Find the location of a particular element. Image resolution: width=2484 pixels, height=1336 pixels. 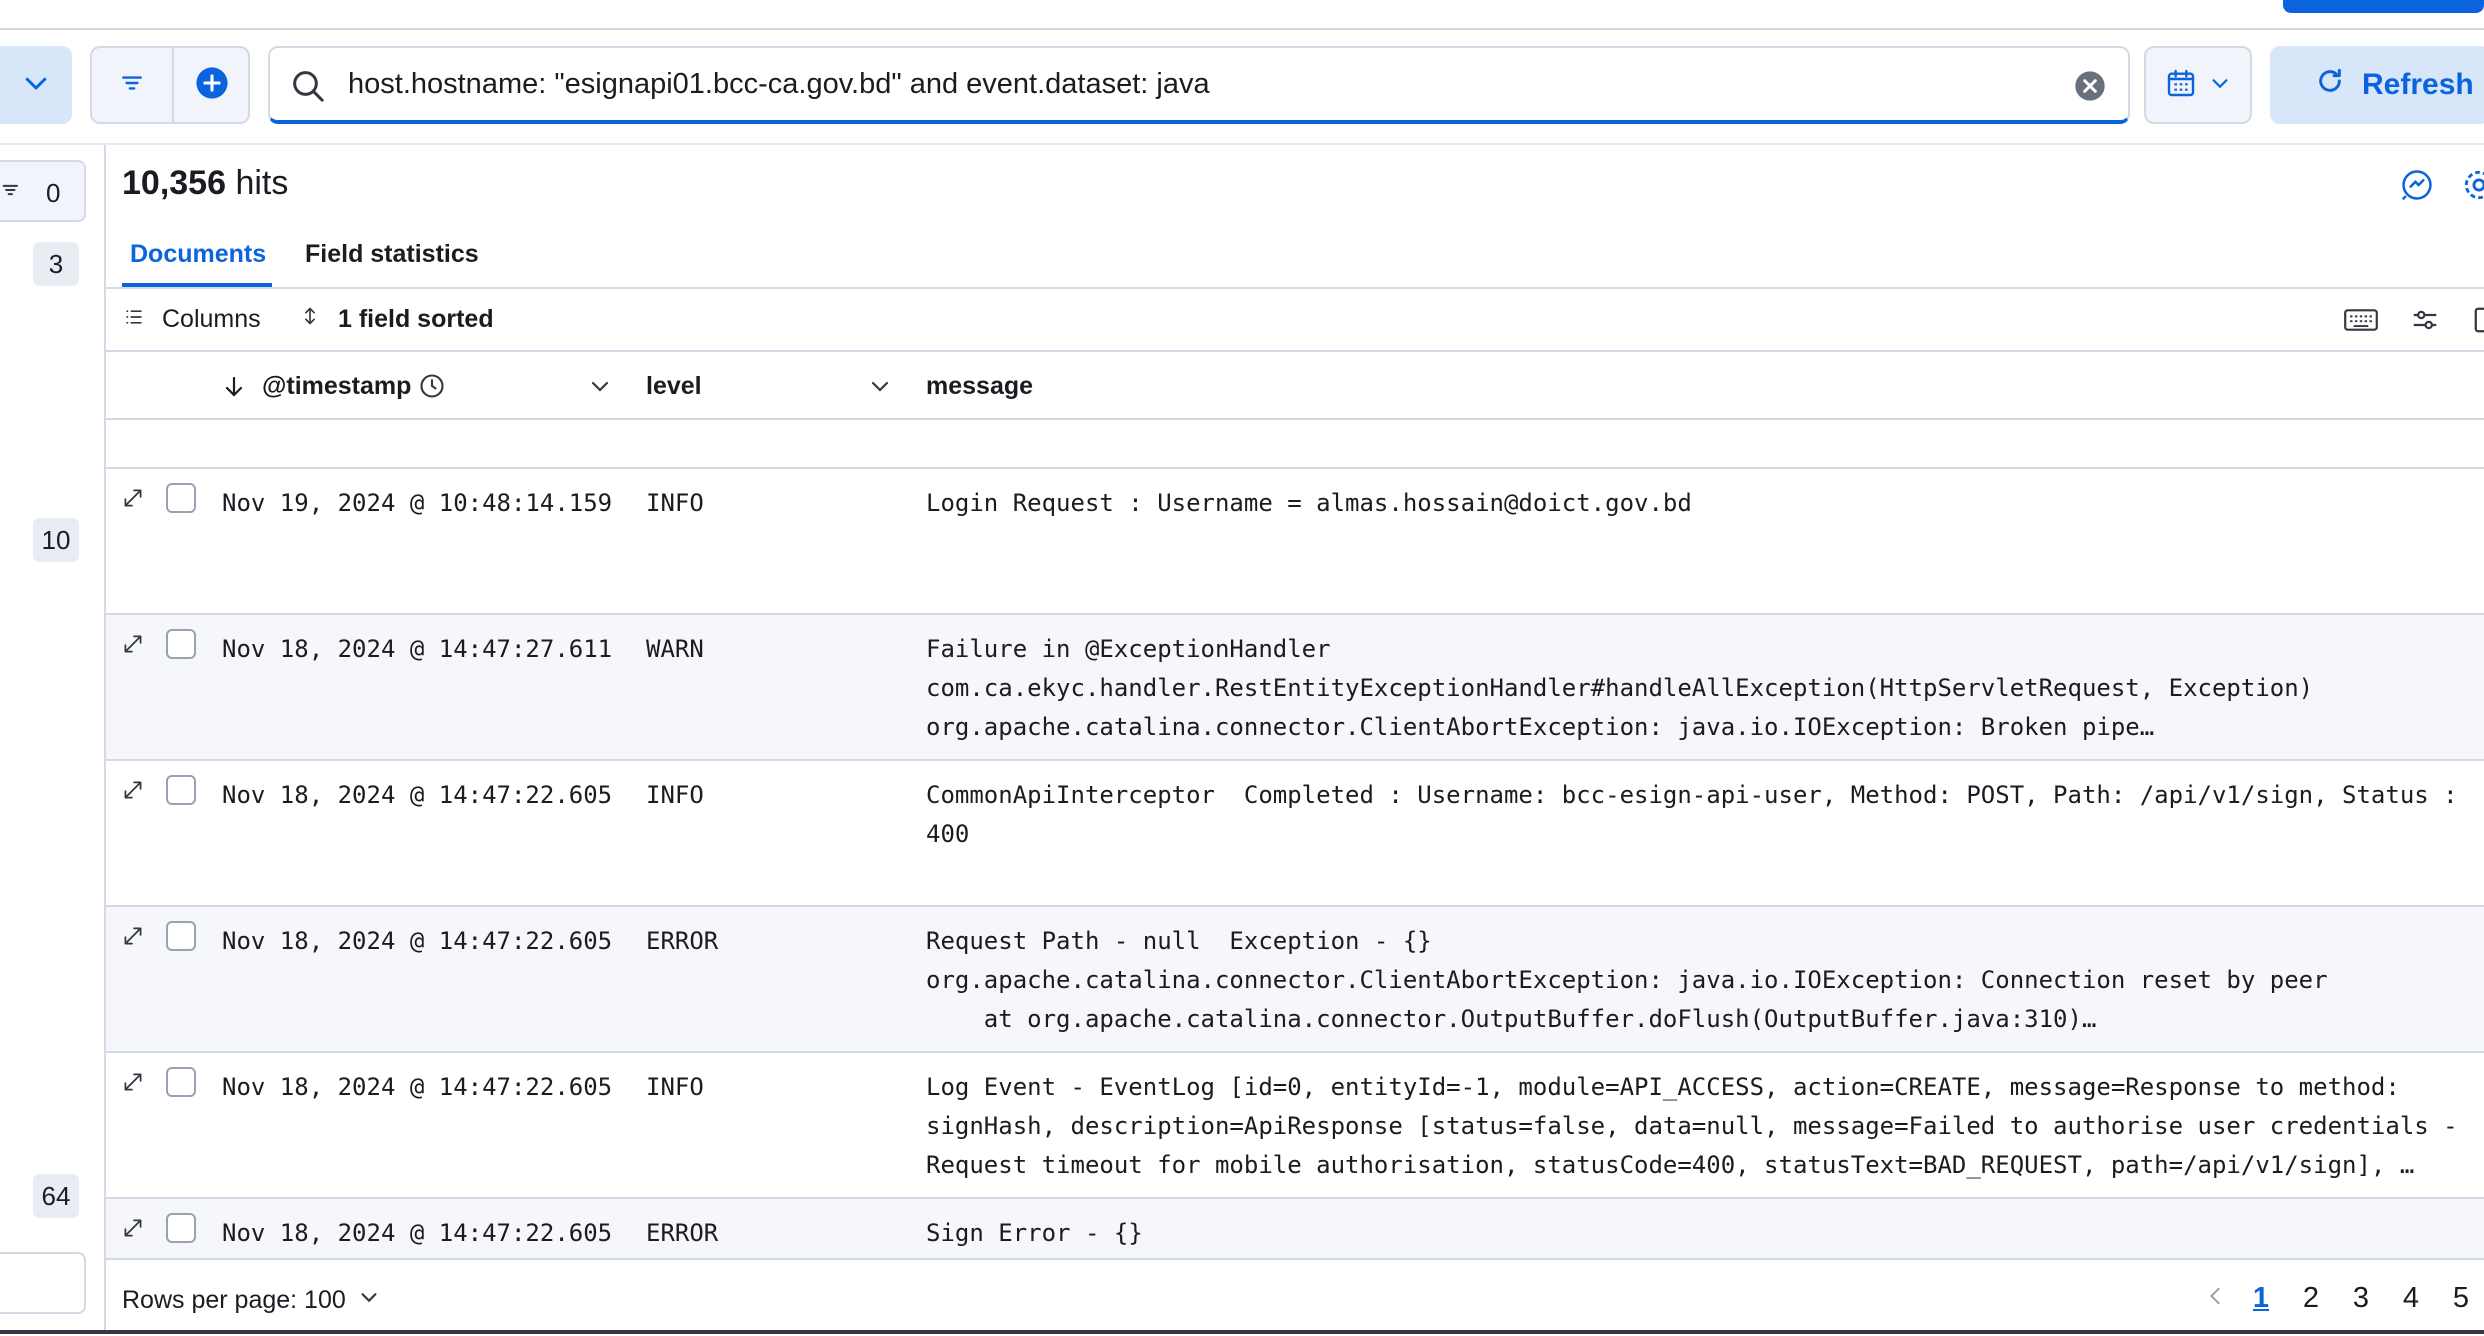

fullscreen-icon is located at coordinates (2478, 322).